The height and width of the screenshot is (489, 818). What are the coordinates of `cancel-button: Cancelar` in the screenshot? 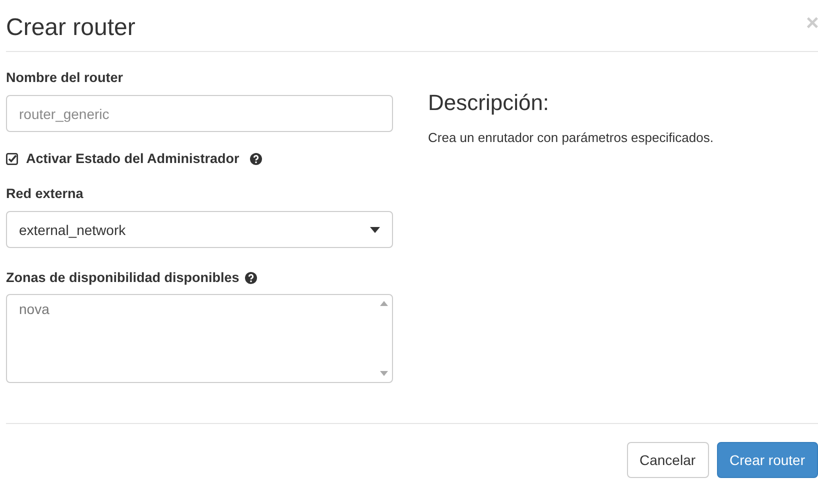 It's located at (667, 460).